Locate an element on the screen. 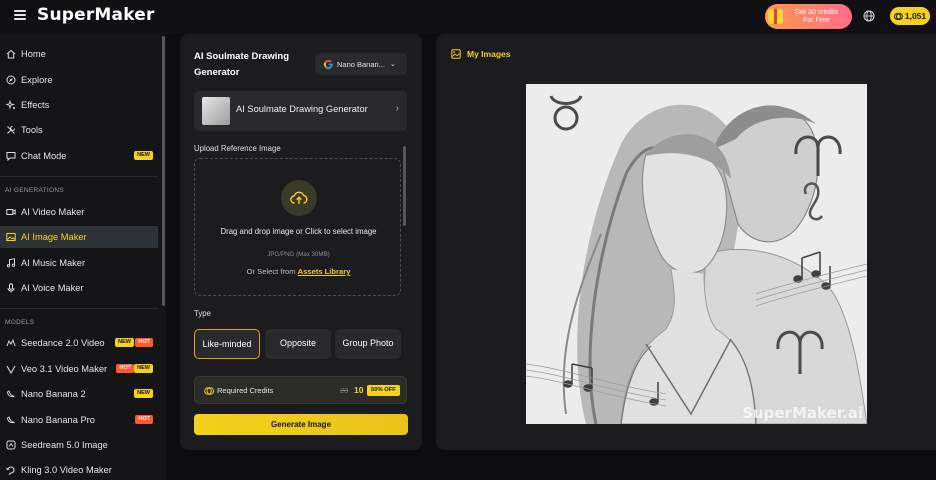 The image size is (936, 480). sidebar-item-kling: Kling 3.0 Video Maker is located at coordinates (79, 469).